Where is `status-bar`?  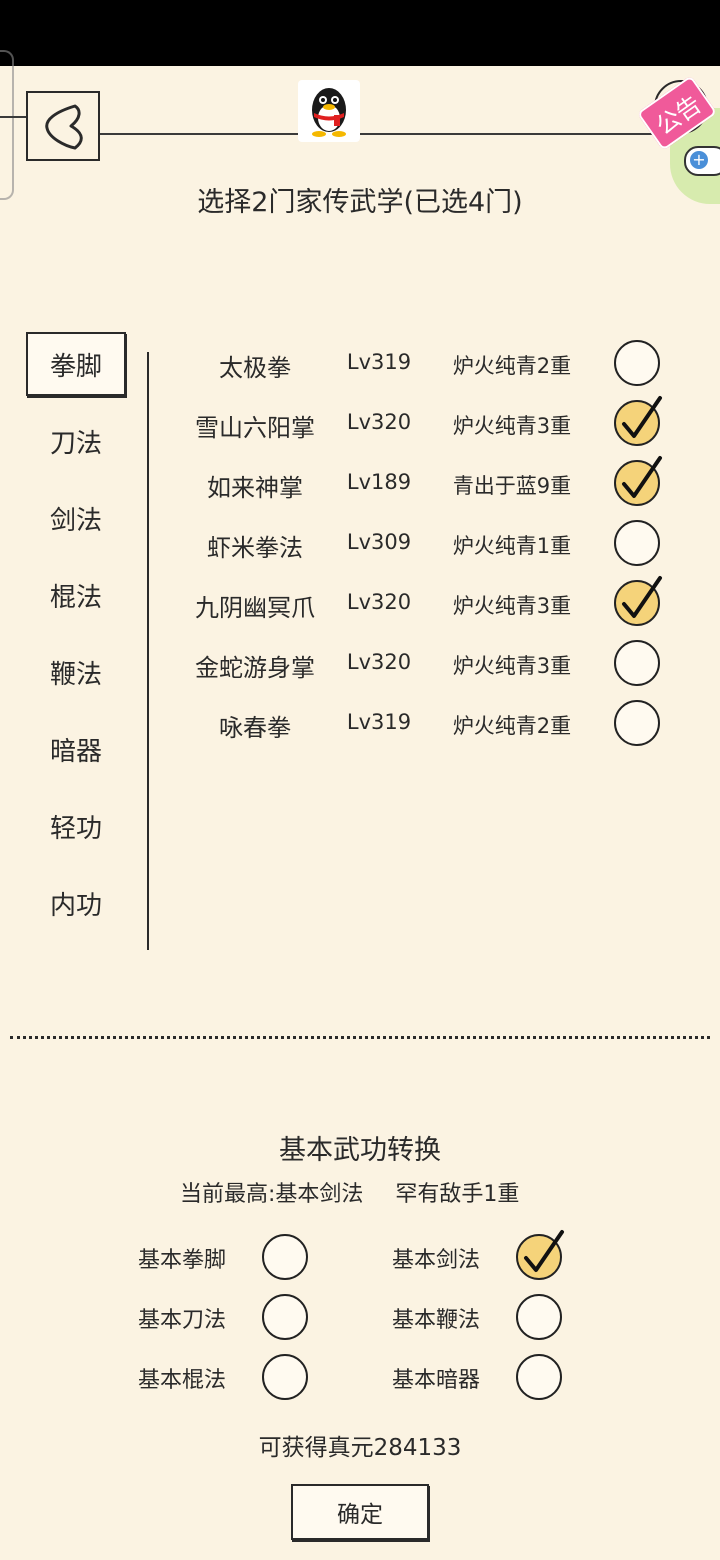
status-bar is located at coordinates (360, 33).